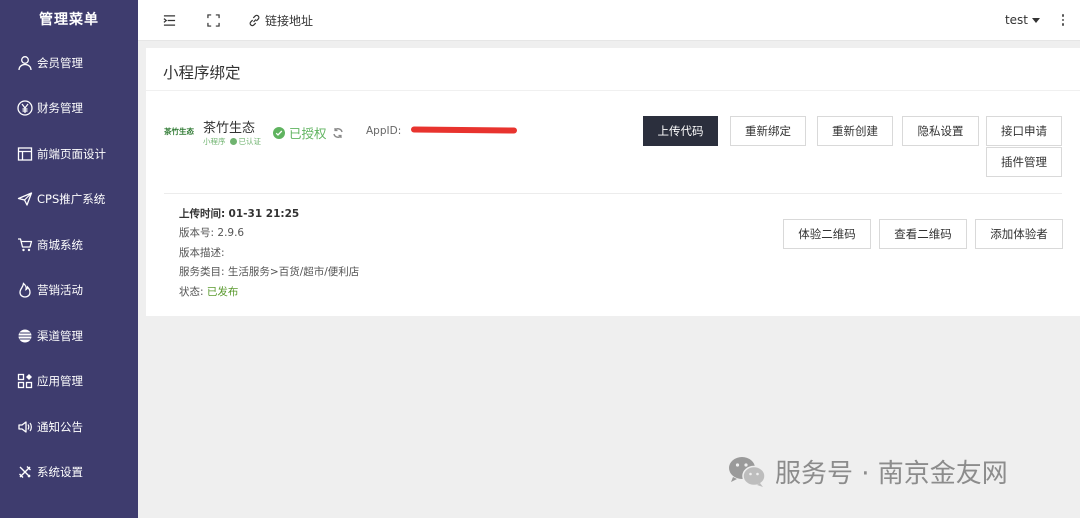 The height and width of the screenshot is (518, 1080). I want to click on add-tester-button: 添加体验者, so click(1019, 234).